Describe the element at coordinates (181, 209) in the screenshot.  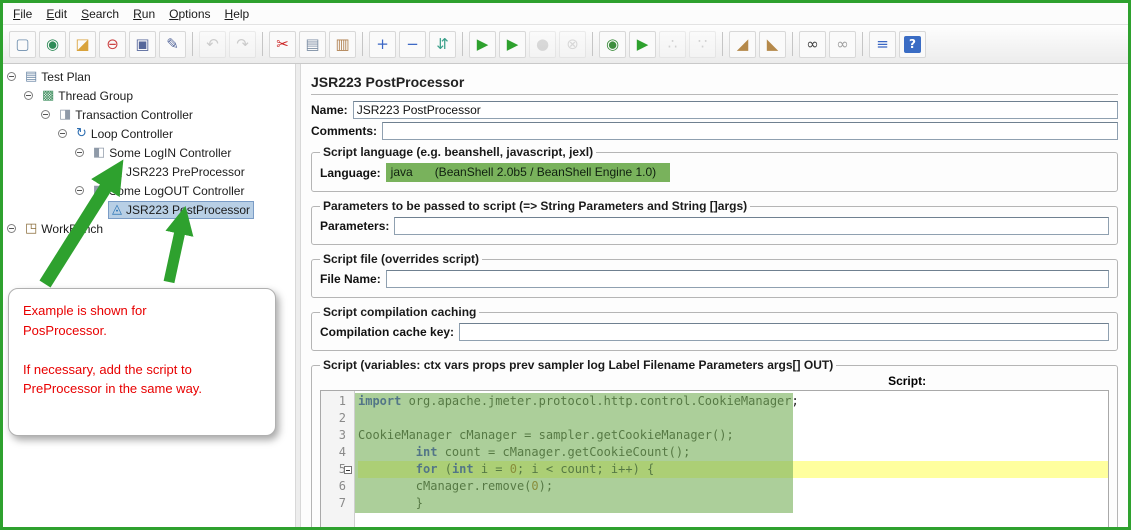
I see `tree-node-cell: ◬ JSR223 PostProcessor` at that location.